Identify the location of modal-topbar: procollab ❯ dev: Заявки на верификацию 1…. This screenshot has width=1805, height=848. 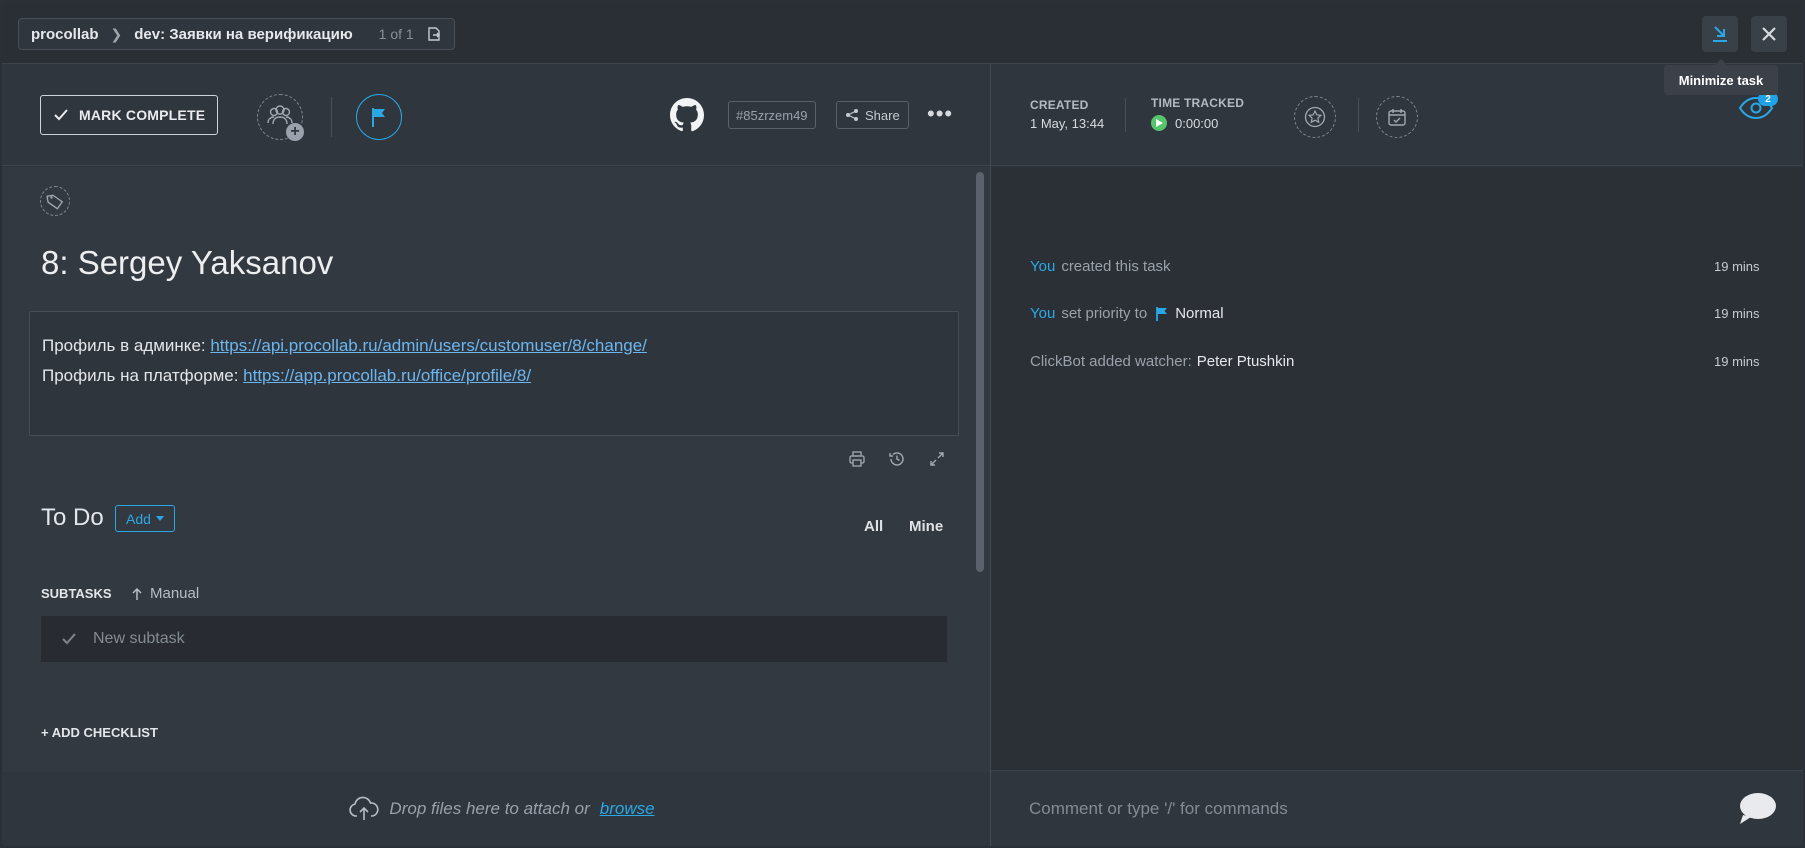
(902, 33).